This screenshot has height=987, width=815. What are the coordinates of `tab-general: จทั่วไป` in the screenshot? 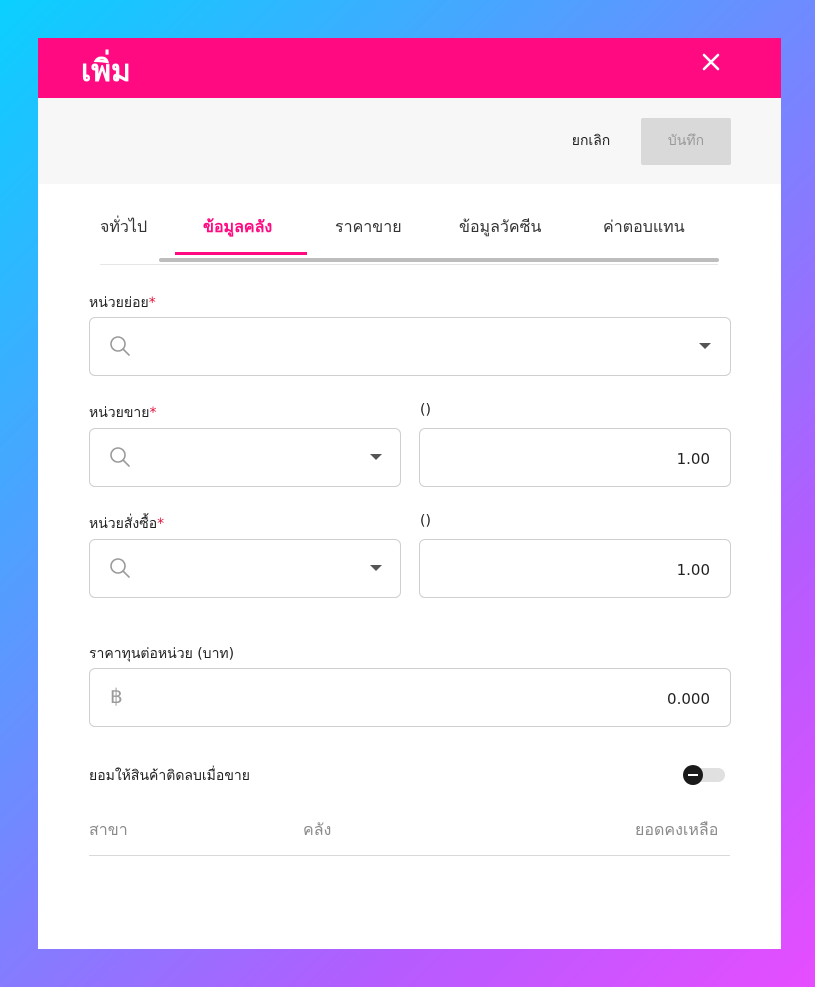 It's located at (123, 232).